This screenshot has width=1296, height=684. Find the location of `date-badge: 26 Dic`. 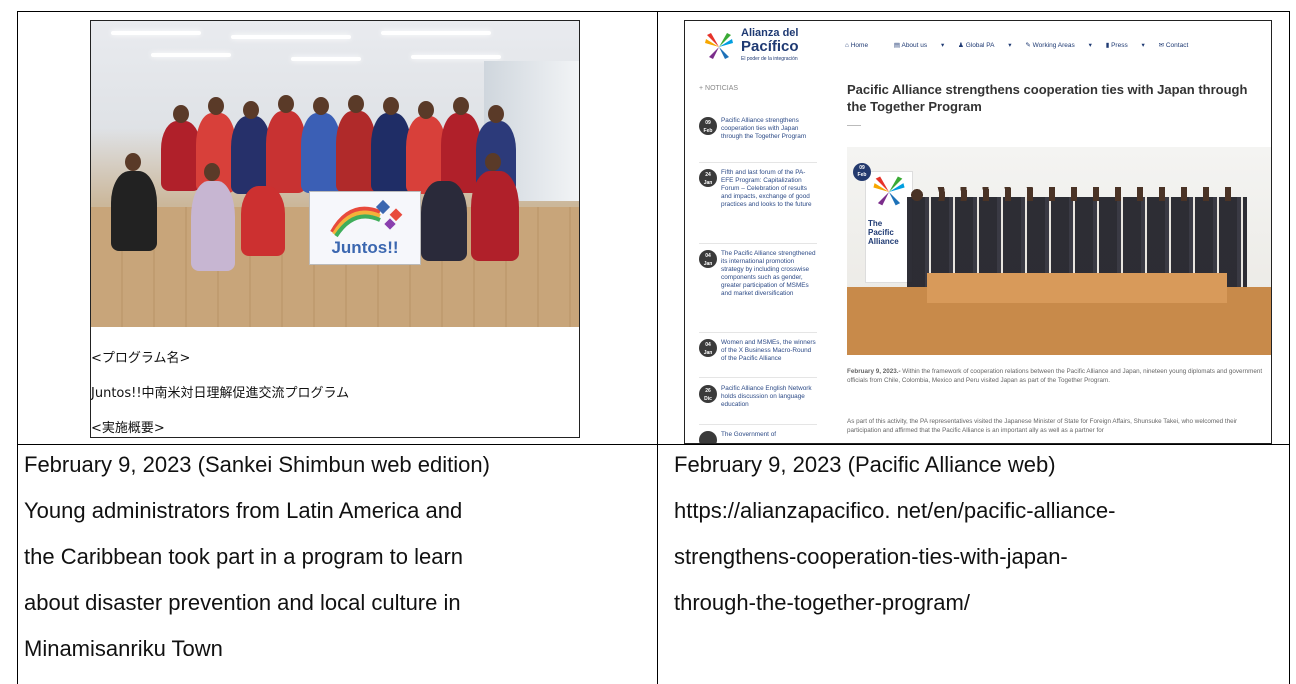

date-badge: 26 Dic is located at coordinates (708, 394).